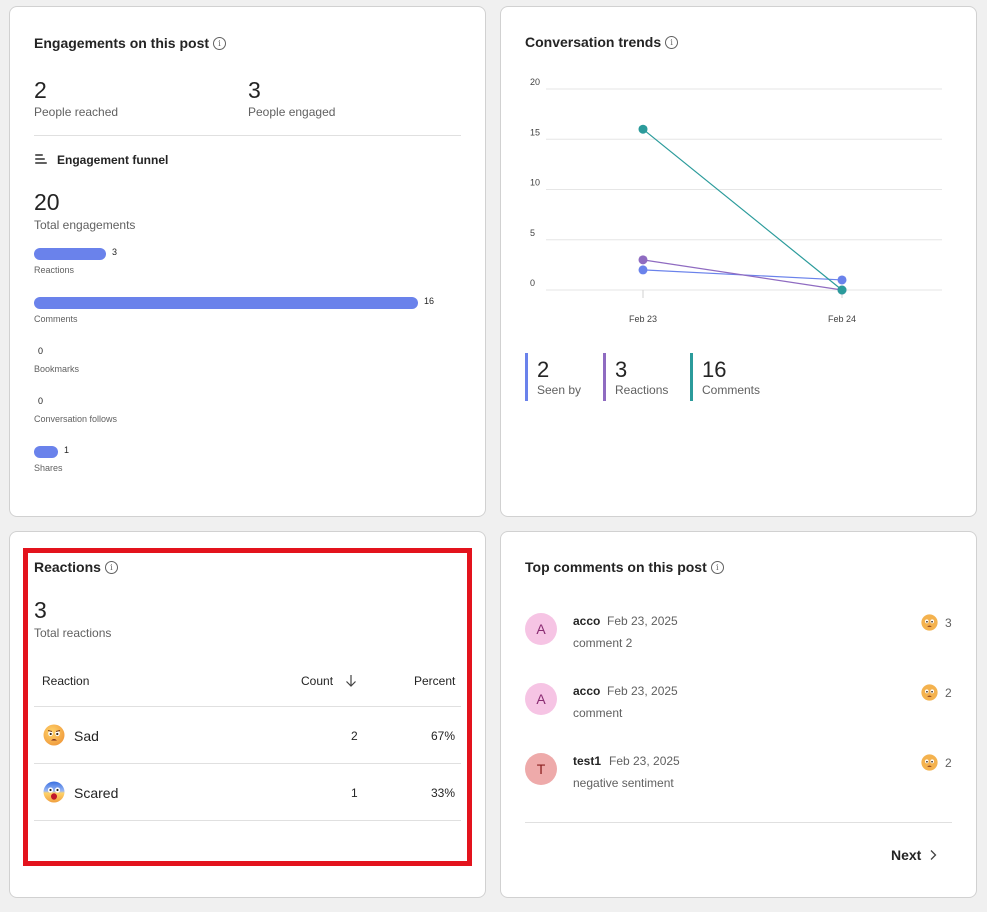 The height and width of the screenshot is (912, 987). What do you see at coordinates (532, 283) in the screenshot?
I see `y-tick-label: 0` at bounding box center [532, 283].